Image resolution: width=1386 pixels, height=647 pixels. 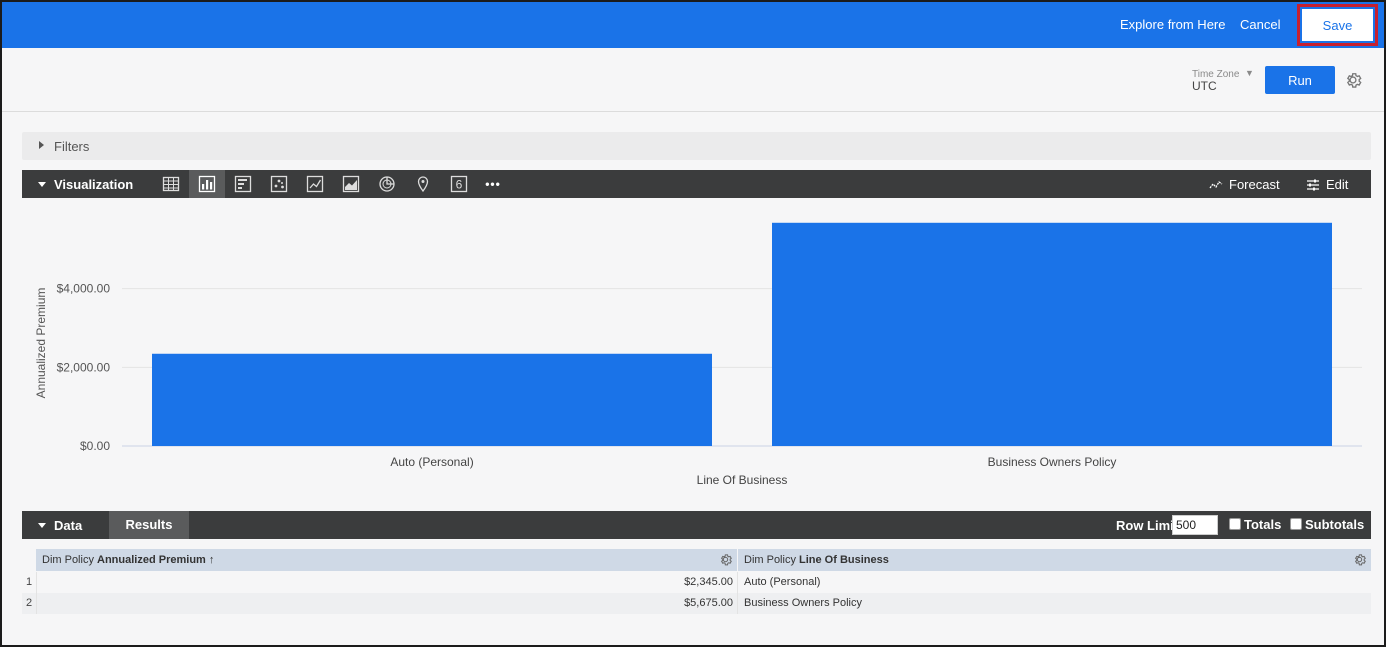 I want to click on edit-label: Edit, so click(x=1337, y=184).